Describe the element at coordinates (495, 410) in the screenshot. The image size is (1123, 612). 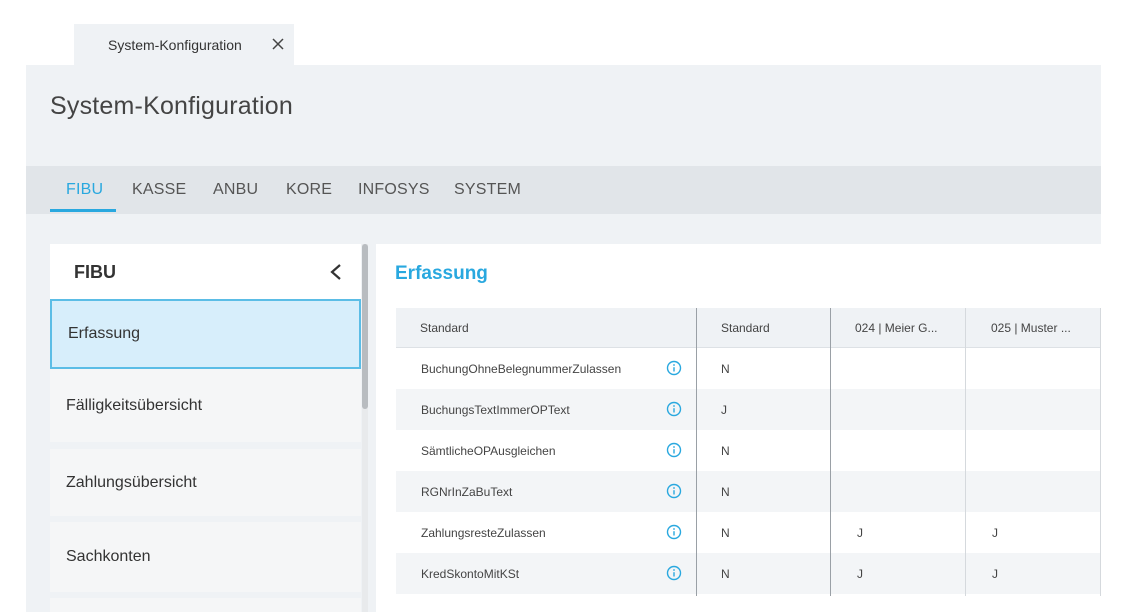
I see `setting-name: BuchungsTextImmerOPText` at that location.